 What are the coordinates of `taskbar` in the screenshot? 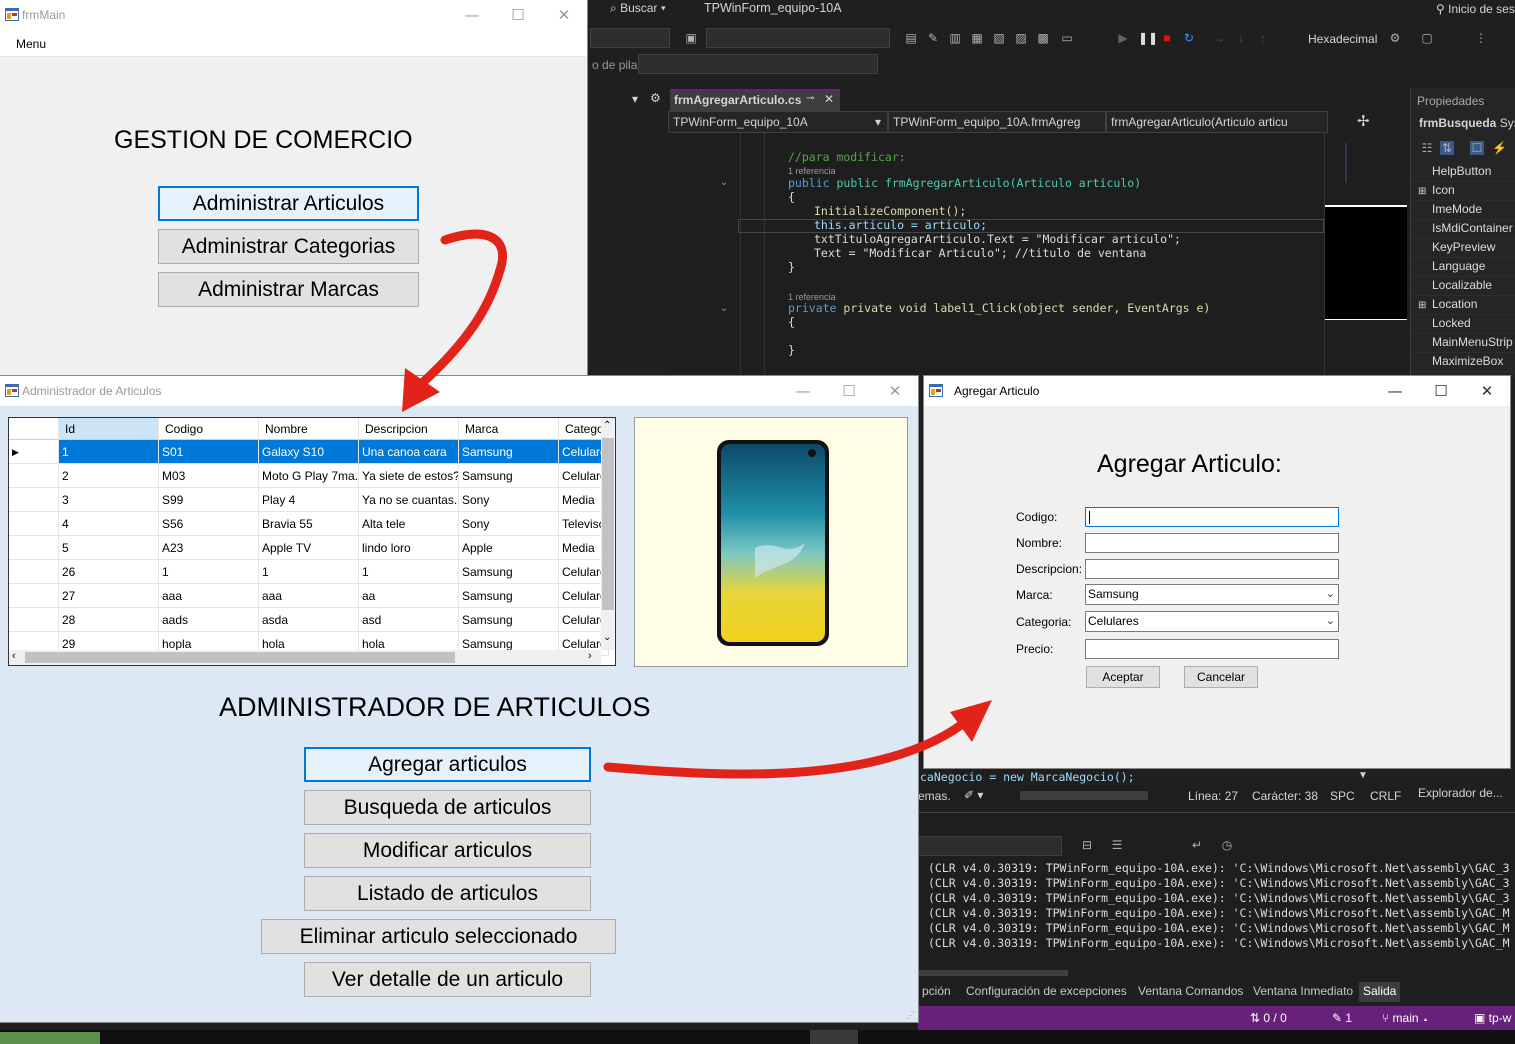 It's located at (757, 1037).